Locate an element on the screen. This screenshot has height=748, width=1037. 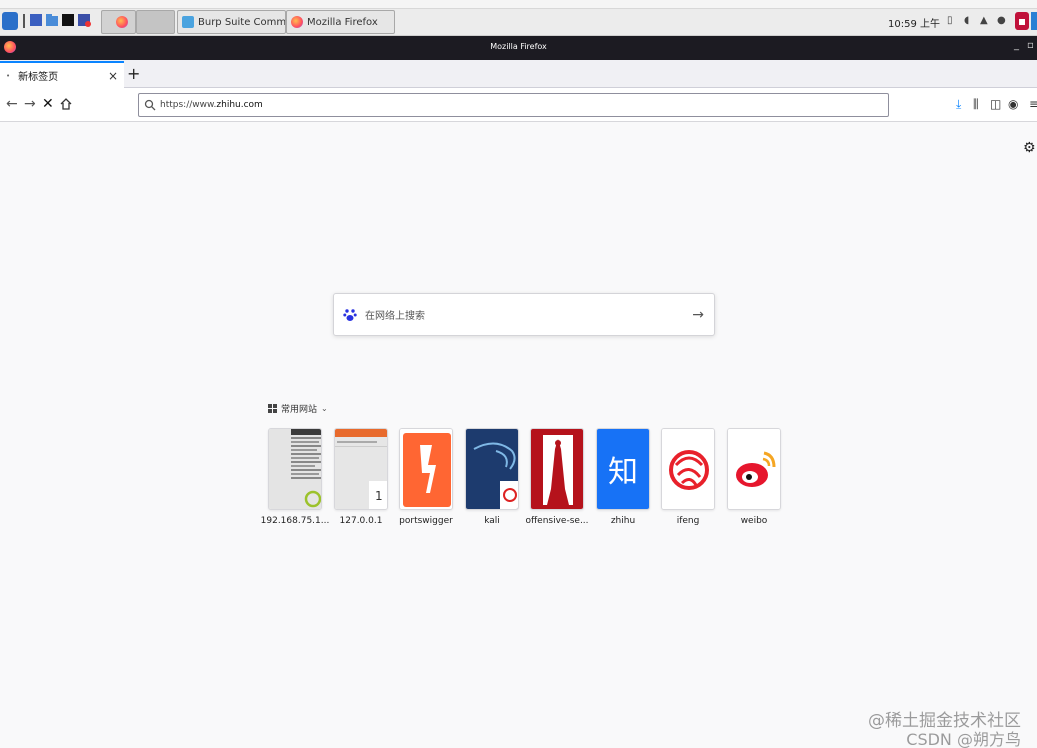
app-launcher-icon is located at coordinates (10, 21).